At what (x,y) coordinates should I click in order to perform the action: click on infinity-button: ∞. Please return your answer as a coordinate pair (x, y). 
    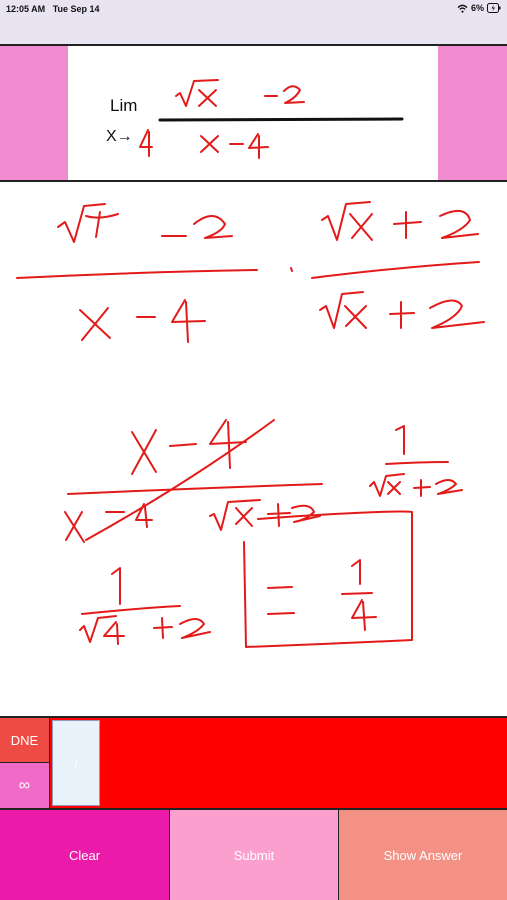
    Looking at the image, I should click on (25, 785).